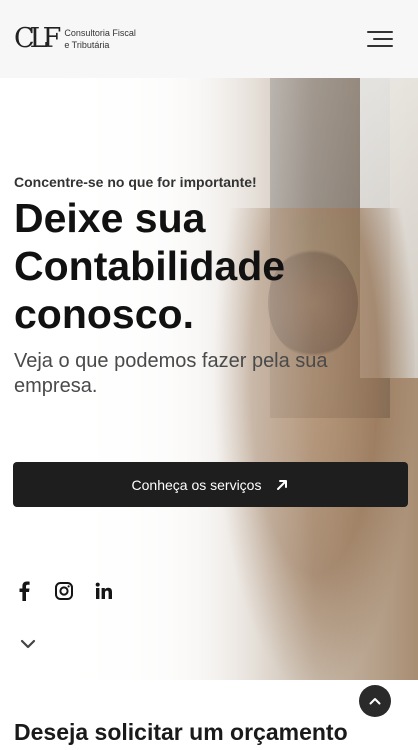  Describe the element at coordinates (100, 39) in the screenshot. I see `logo-text: Consultoria Fiscal e Tributária` at that location.